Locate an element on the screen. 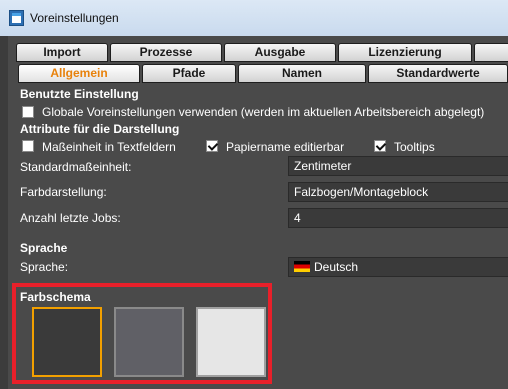 The image size is (508, 389). global-preferences-checkbox is located at coordinates (28, 112).